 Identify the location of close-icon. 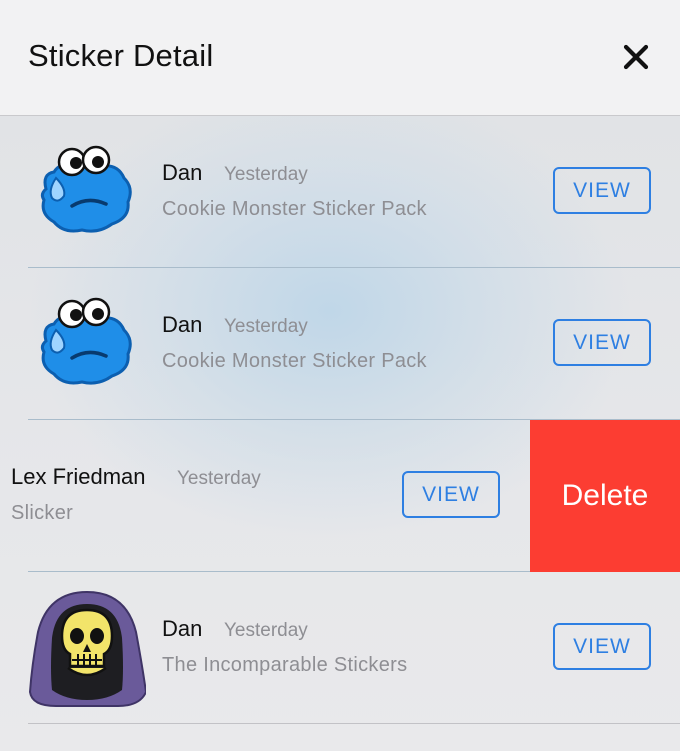
(636, 57).